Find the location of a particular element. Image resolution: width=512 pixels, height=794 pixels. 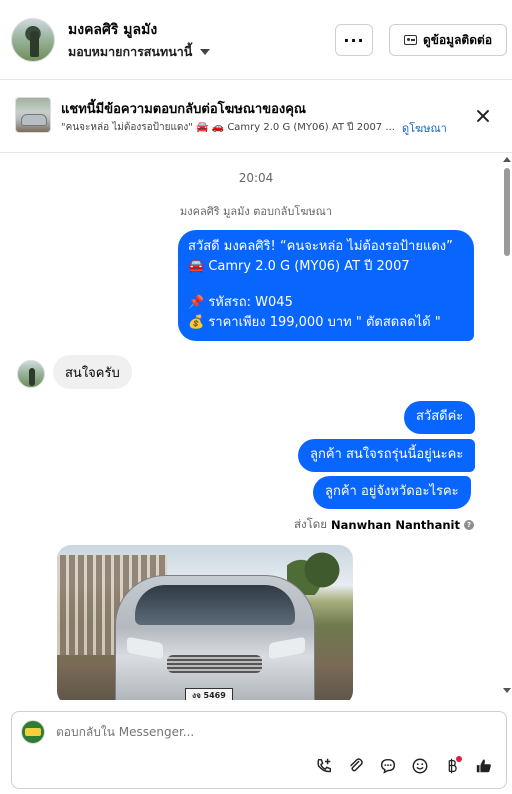

ad-thumbnail is located at coordinates (33, 115).